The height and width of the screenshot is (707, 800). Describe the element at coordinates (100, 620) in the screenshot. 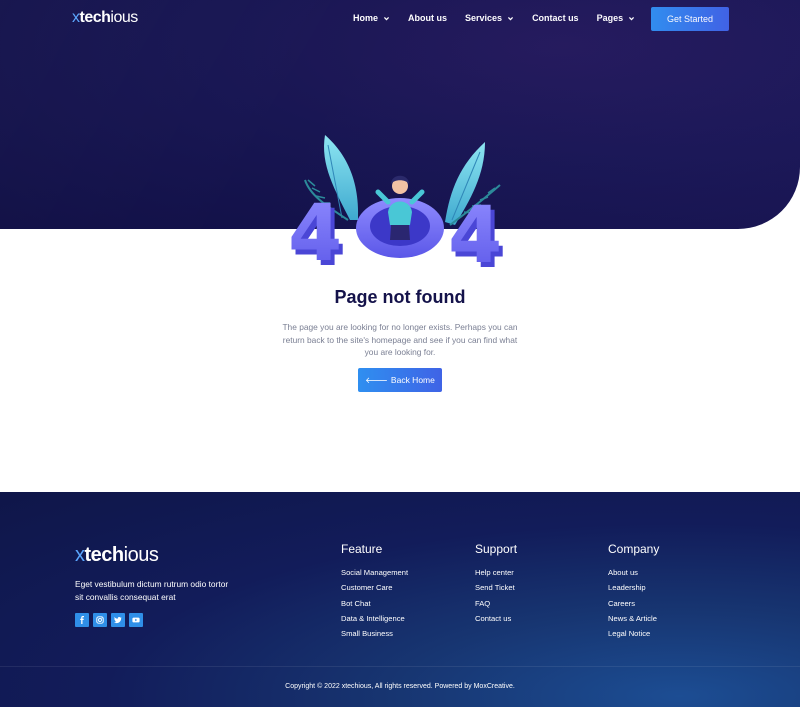

I see `instagram-icon` at that location.